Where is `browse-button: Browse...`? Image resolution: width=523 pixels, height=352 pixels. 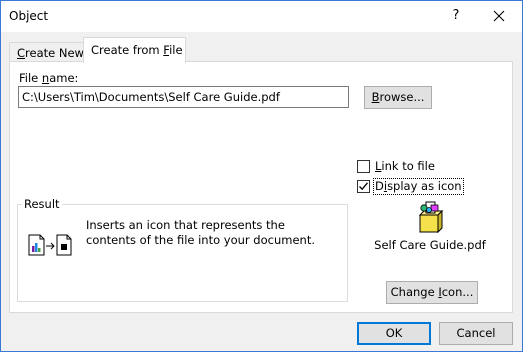
browse-button: Browse... is located at coordinates (398, 97).